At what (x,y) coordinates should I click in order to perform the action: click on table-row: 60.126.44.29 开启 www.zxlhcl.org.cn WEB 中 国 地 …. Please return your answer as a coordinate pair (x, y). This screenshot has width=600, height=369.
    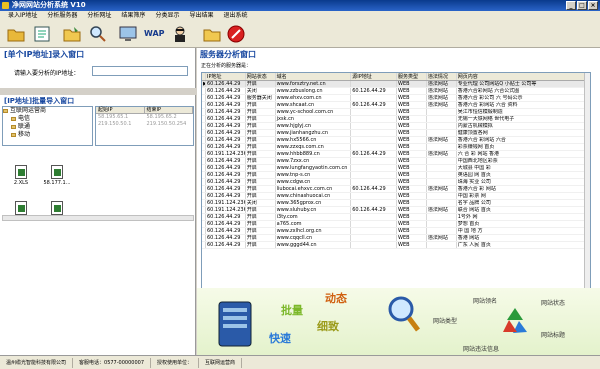
    Looking at the image, I should click on (396, 231).